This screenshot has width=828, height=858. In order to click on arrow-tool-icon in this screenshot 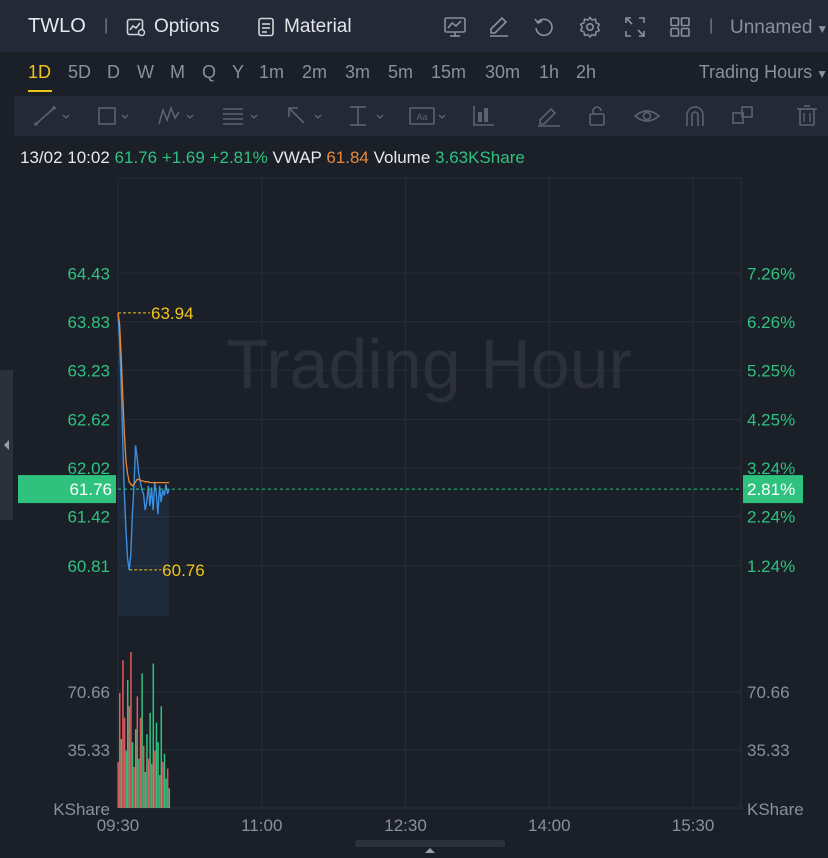, I will do `click(304, 116)`.